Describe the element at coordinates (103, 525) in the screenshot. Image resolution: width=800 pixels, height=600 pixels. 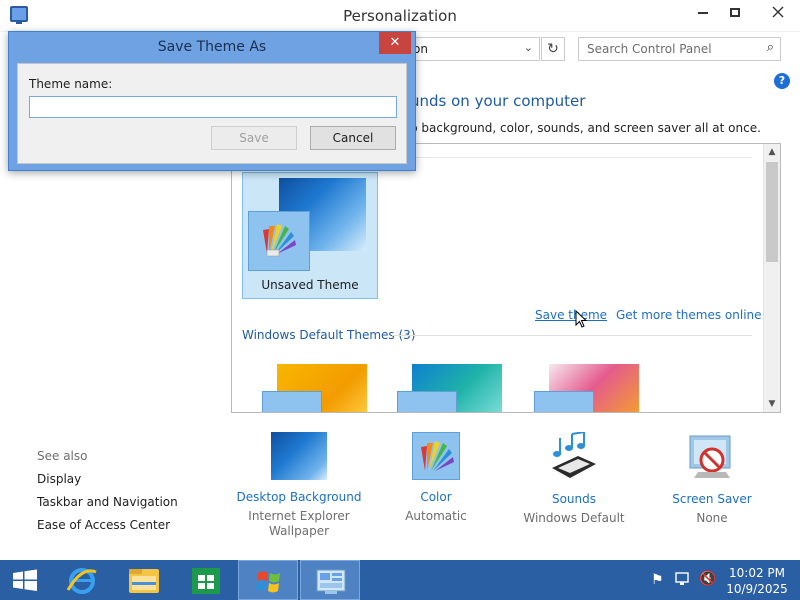
I see `see-also-link-ease-of-access: Ease of Access Center` at that location.